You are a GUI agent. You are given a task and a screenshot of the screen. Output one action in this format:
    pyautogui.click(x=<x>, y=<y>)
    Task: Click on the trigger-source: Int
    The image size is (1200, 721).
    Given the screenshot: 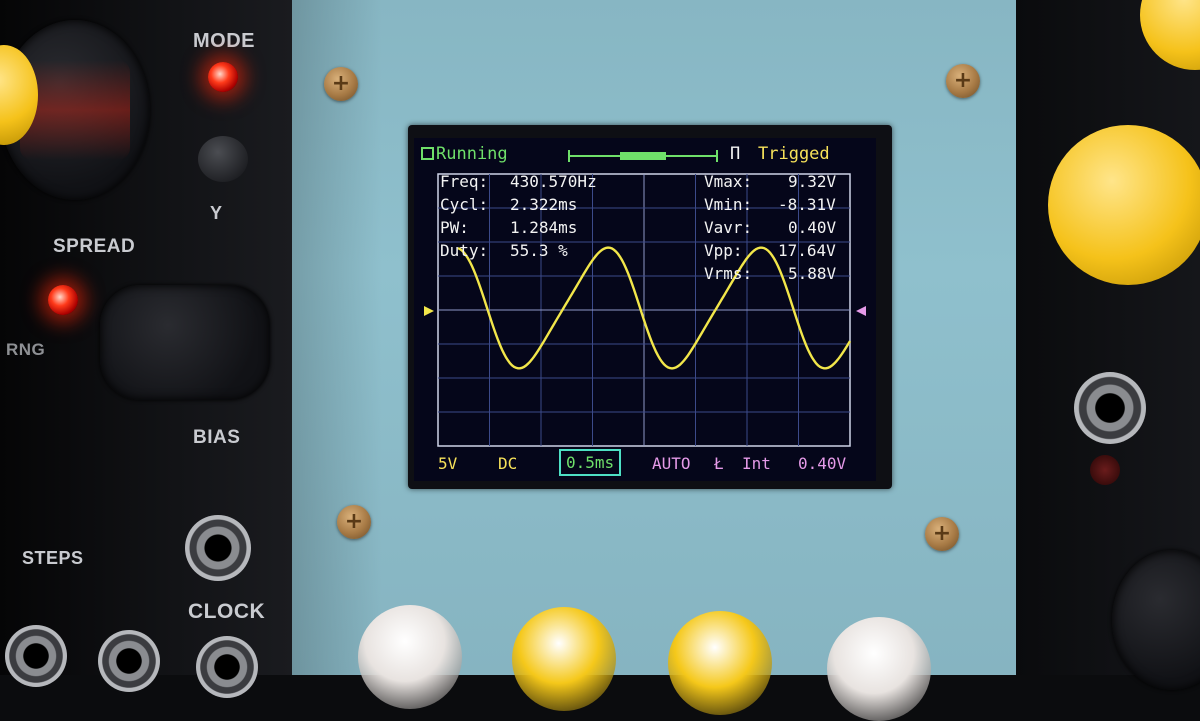 What is the action you would take?
    pyautogui.click(x=756, y=463)
    